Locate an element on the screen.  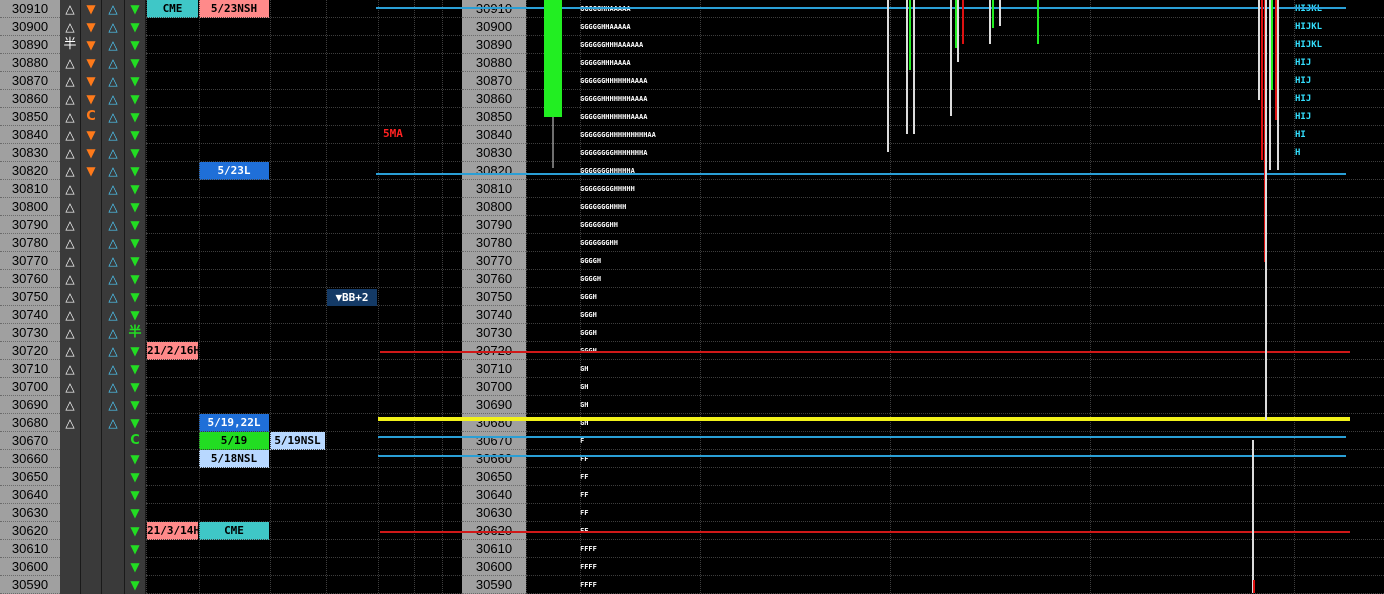
ladder-row: 30590 ▼ 30590 FFFF is located at coordinates (692, 585).